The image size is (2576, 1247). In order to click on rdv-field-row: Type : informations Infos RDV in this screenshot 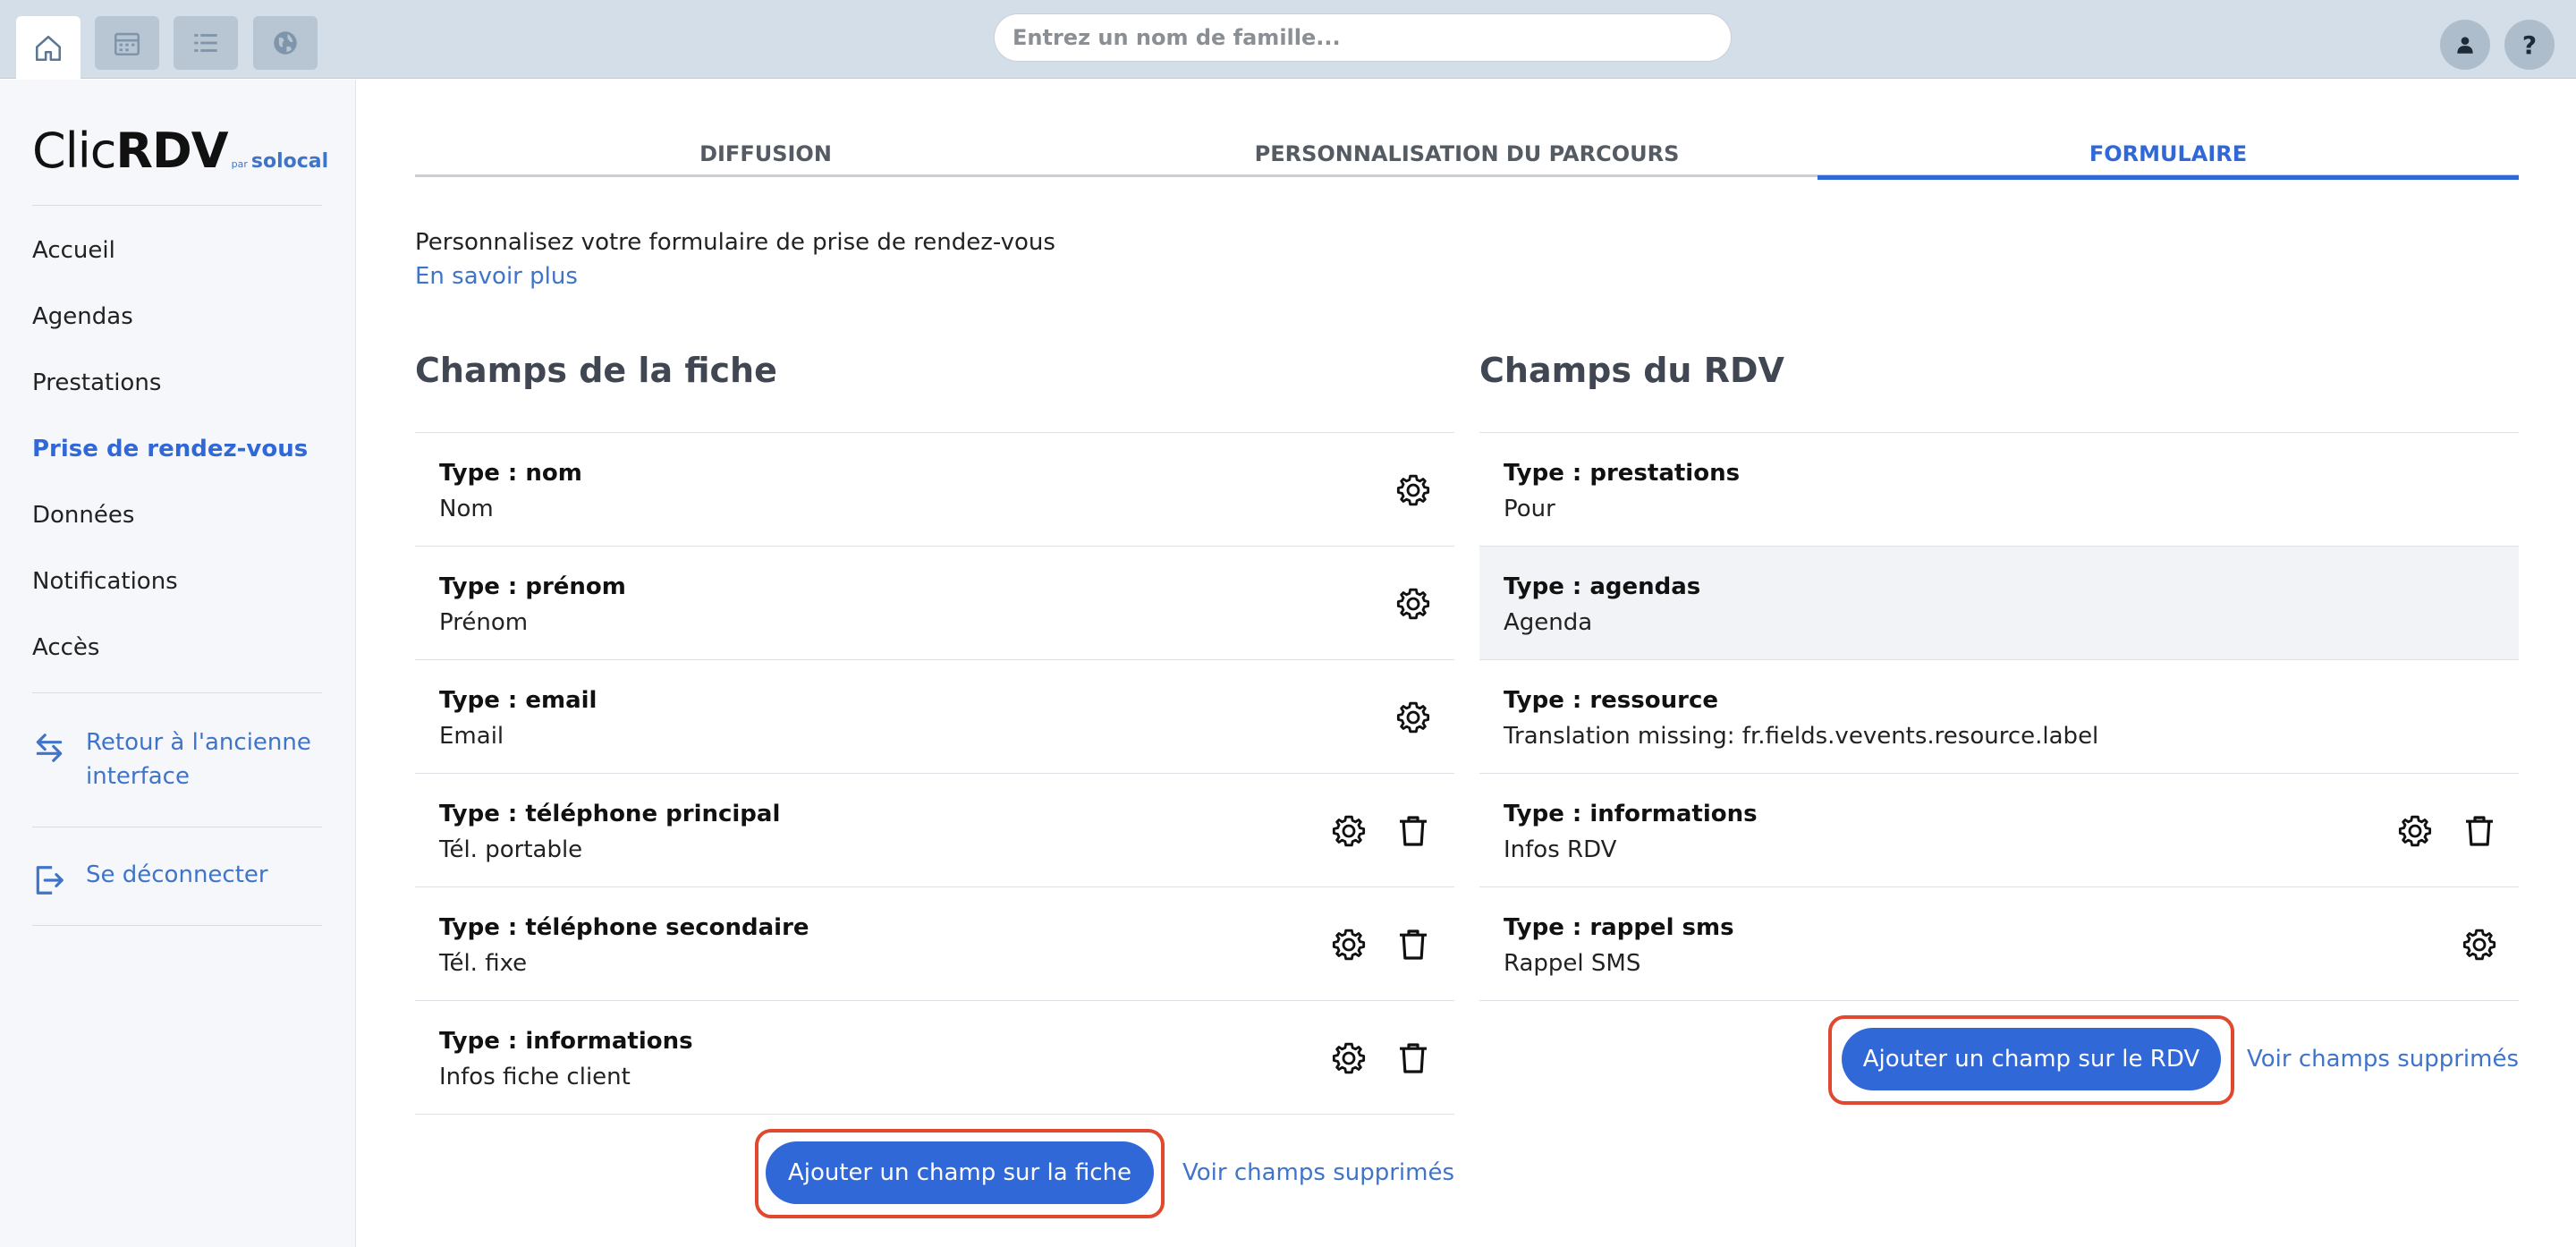, I will do `click(1999, 830)`.